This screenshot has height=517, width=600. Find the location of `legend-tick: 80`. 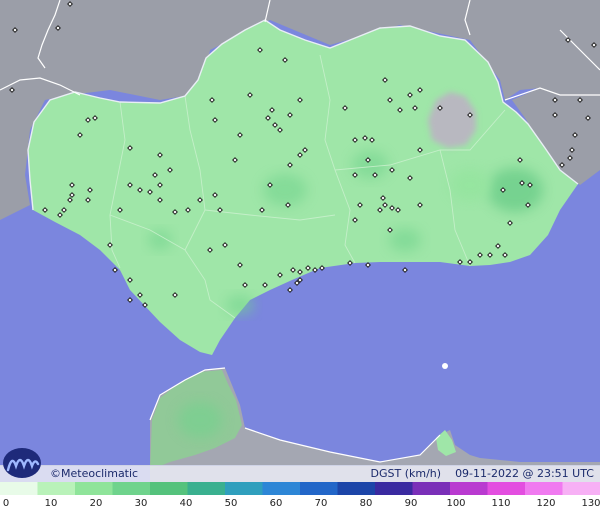

legend-tick: 80 is located at coordinates (366, 503).